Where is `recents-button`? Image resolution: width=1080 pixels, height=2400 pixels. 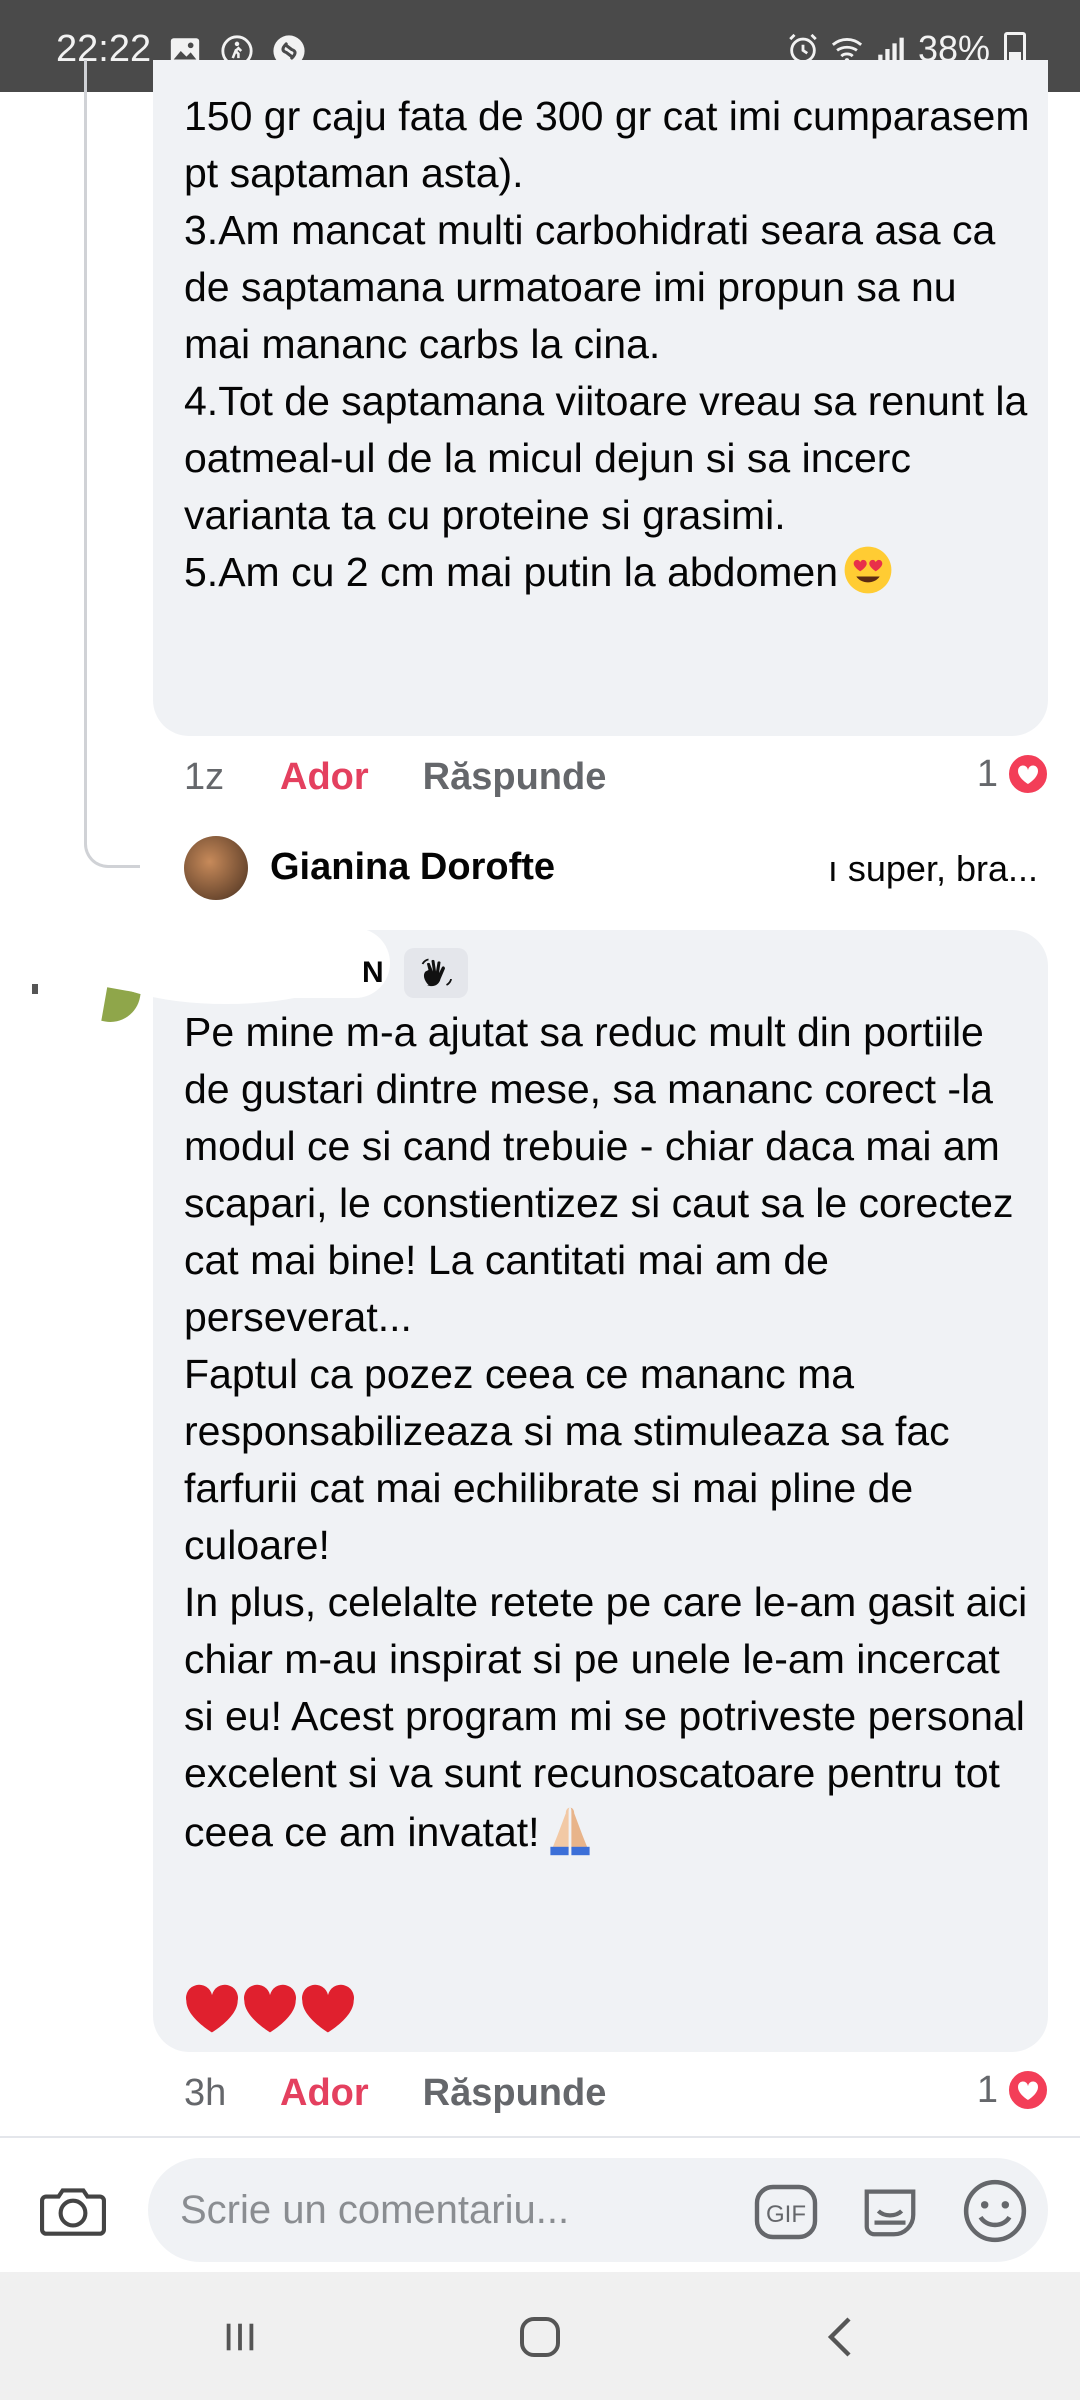
recents-button is located at coordinates (240, 2337).